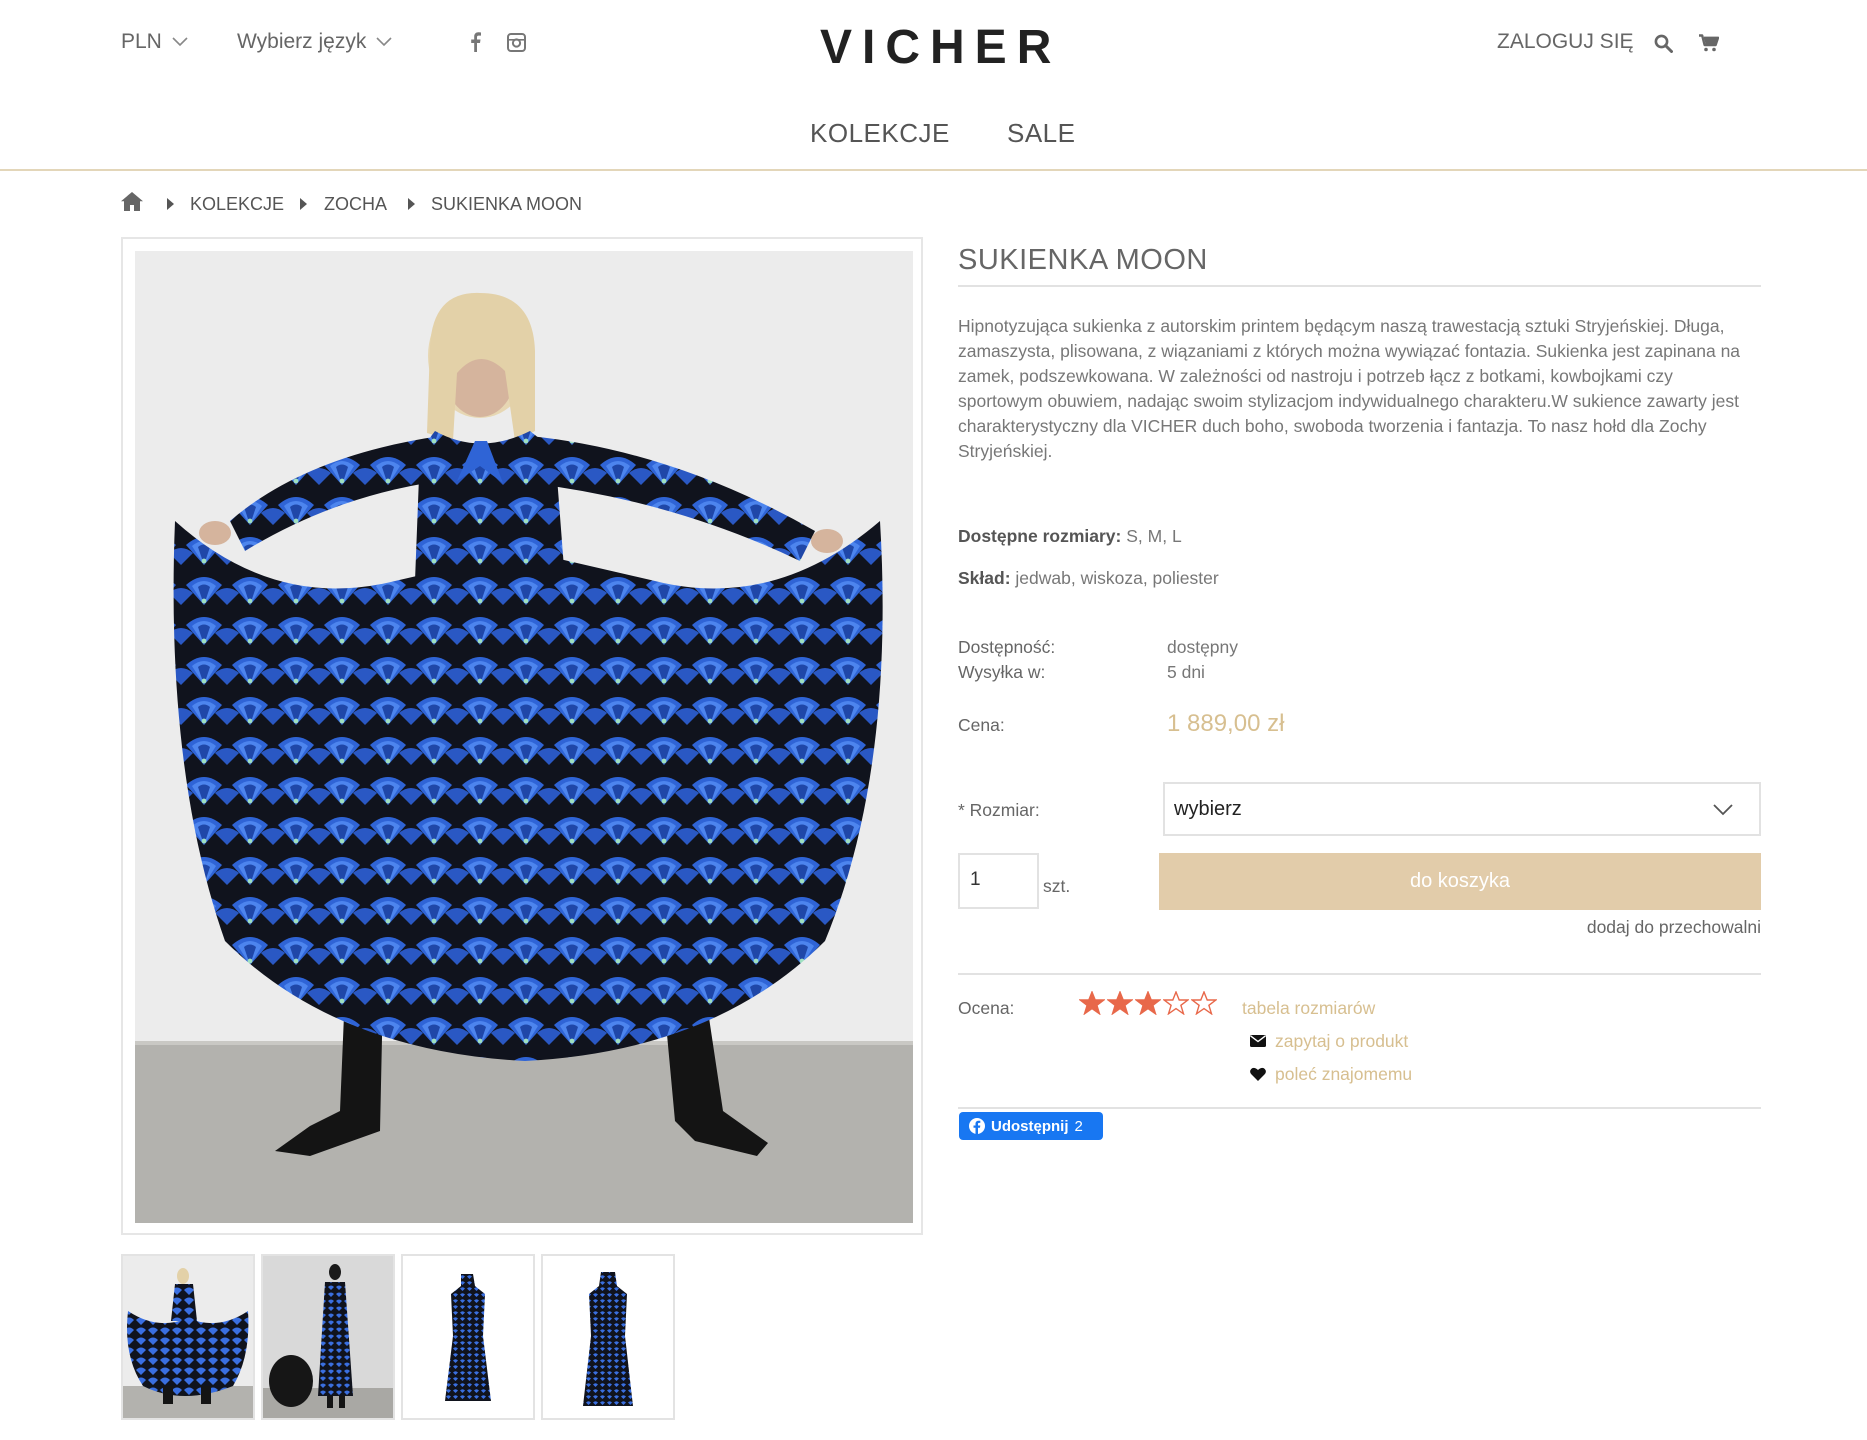 The height and width of the screenshot is (1440, 1867). I want to click on nav-sale: SALE, so click(1041, 133).